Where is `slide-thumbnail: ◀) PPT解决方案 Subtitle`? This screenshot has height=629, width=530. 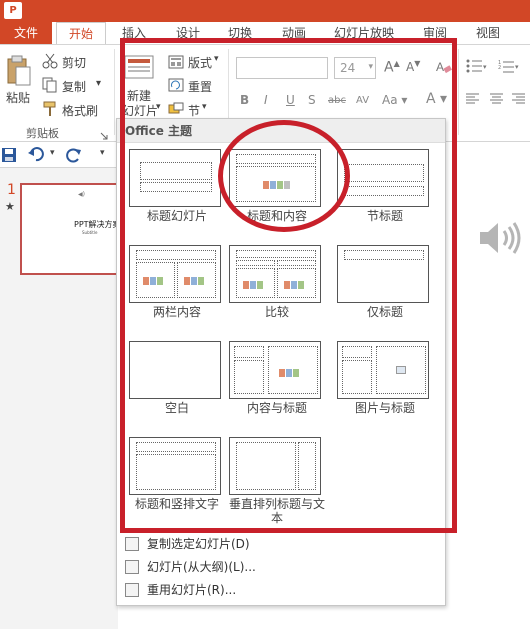 slide-thumbnail: ◀) PPT解决方案 Subtitle is located at coordinates (75, 229).